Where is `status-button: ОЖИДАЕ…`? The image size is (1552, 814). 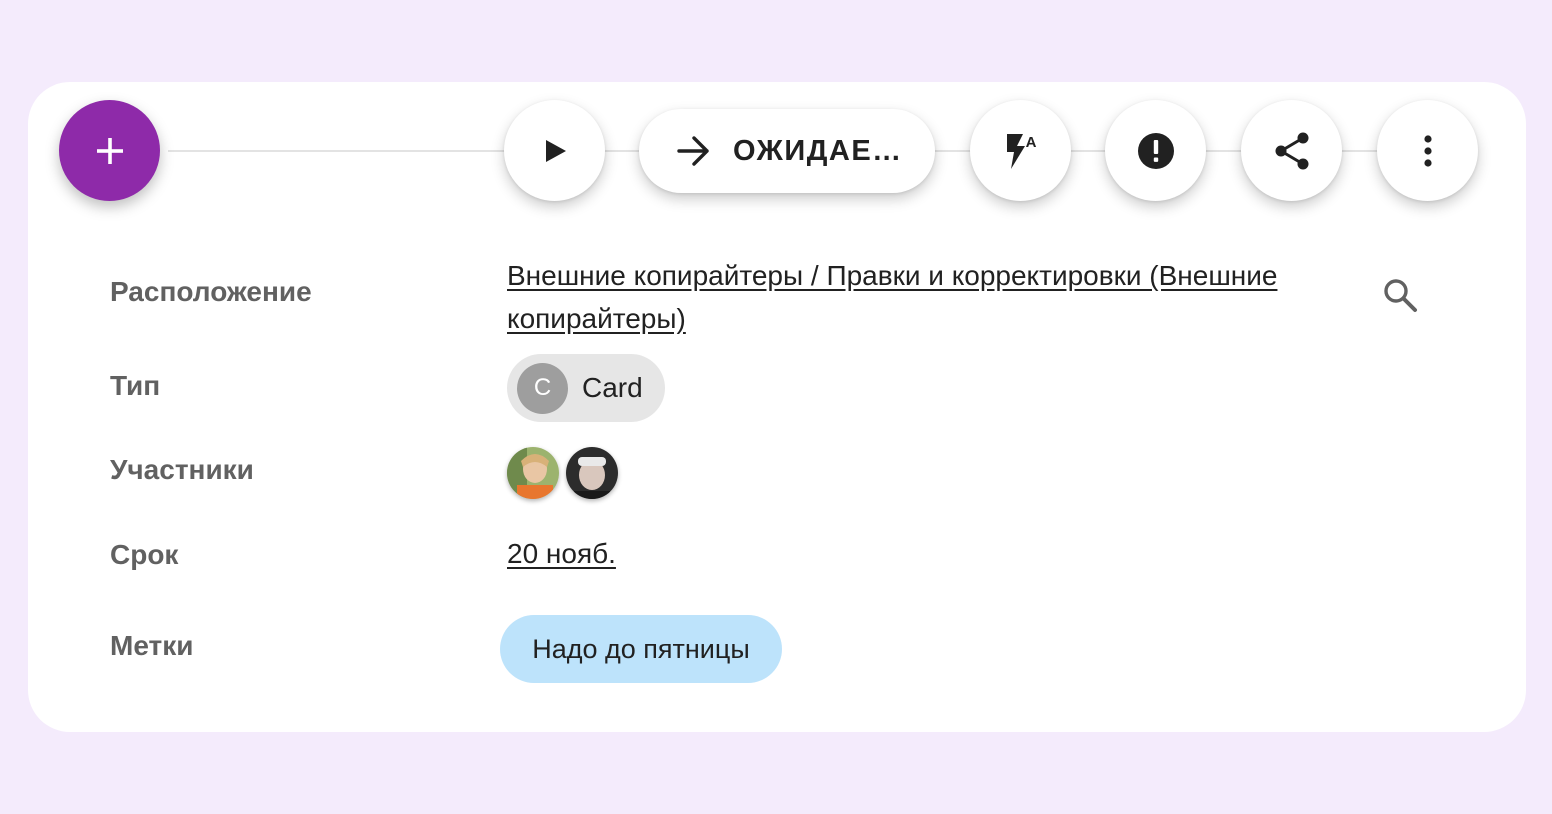
status-button: ОЖИДАЕ… is located at coordinates (787, 151).